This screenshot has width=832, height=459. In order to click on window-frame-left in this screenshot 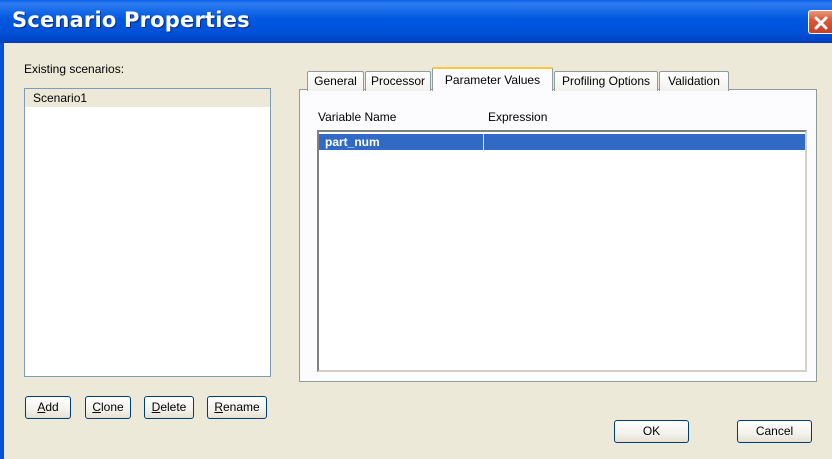, I will do `click(2, 251)`.